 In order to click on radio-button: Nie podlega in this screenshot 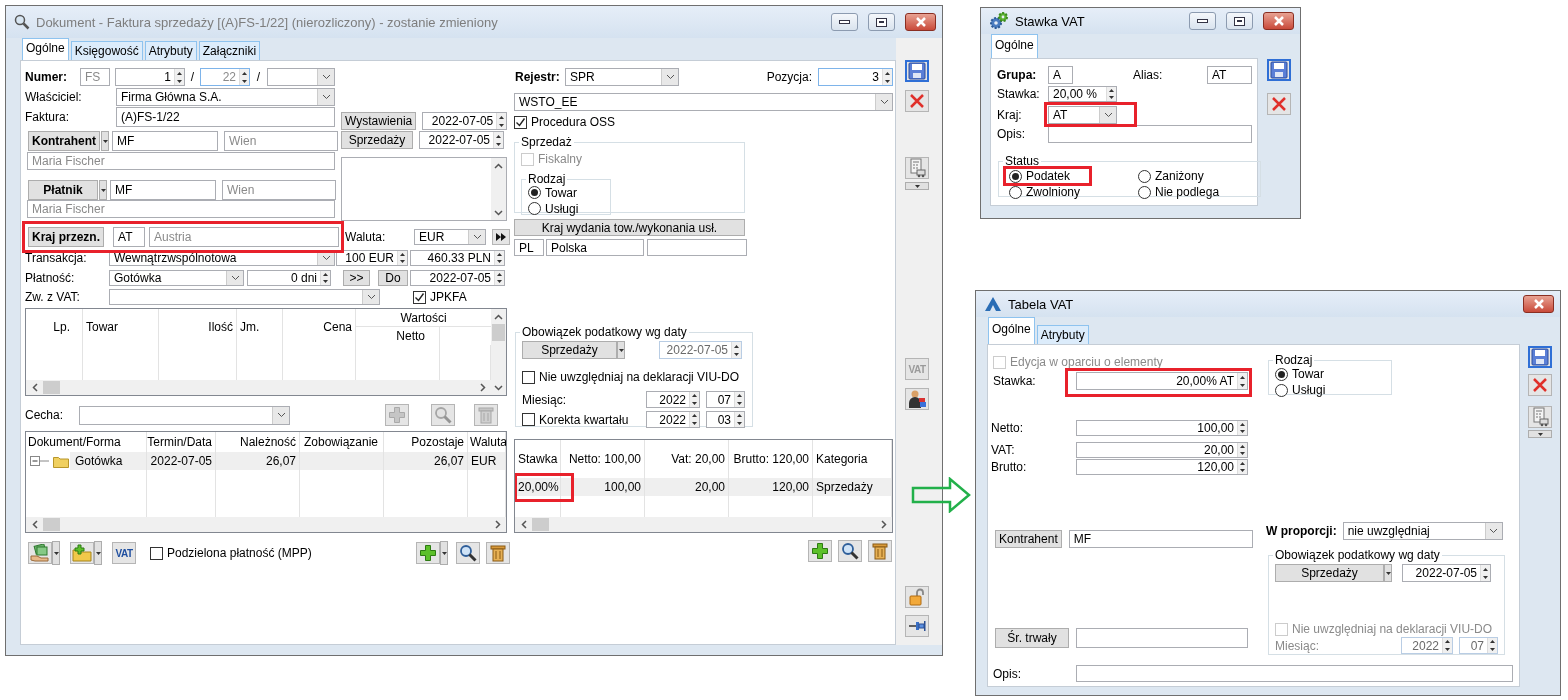, I will do `click(1179, 192)`.